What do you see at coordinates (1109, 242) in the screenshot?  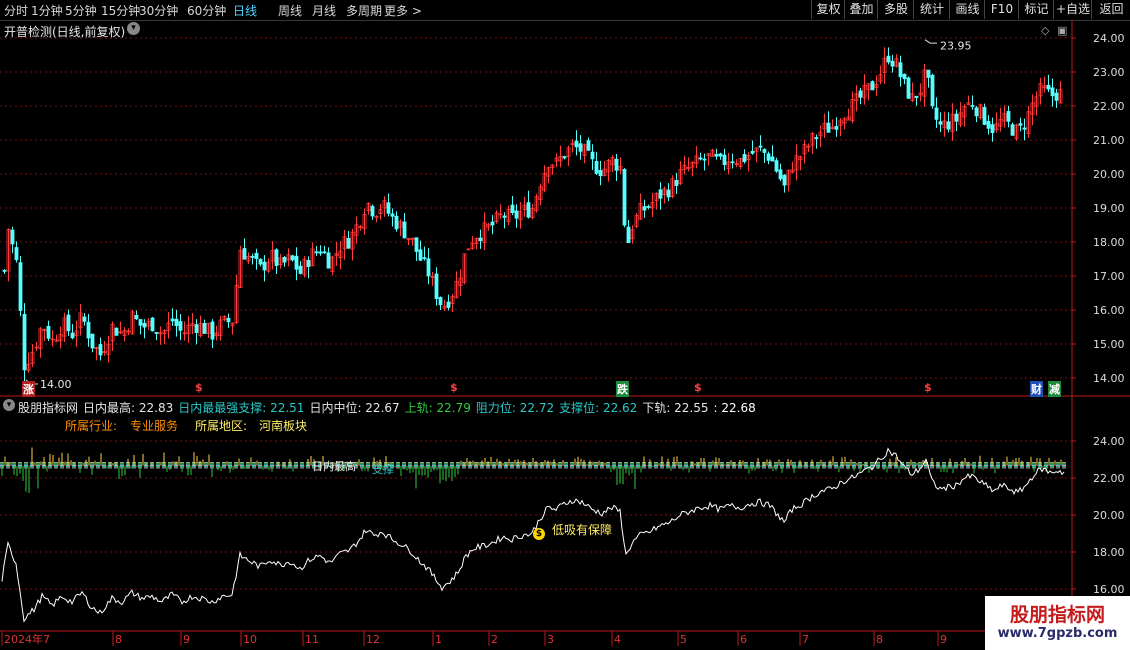 I see `price-tick-label: 18.00` at bounding box center [1109, 242].